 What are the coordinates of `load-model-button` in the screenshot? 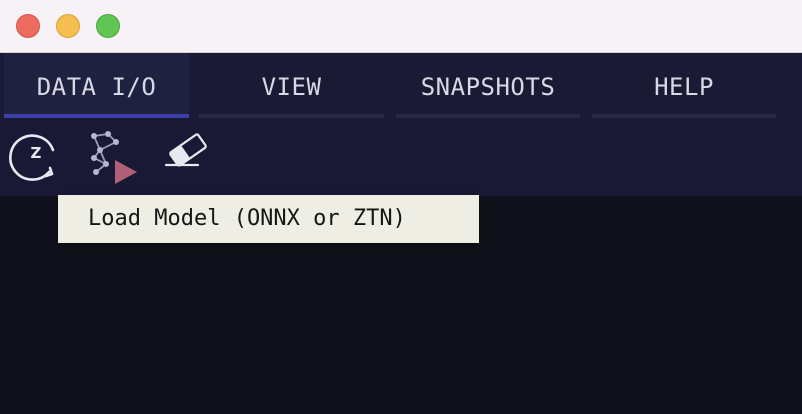 It's located at (111, 157).